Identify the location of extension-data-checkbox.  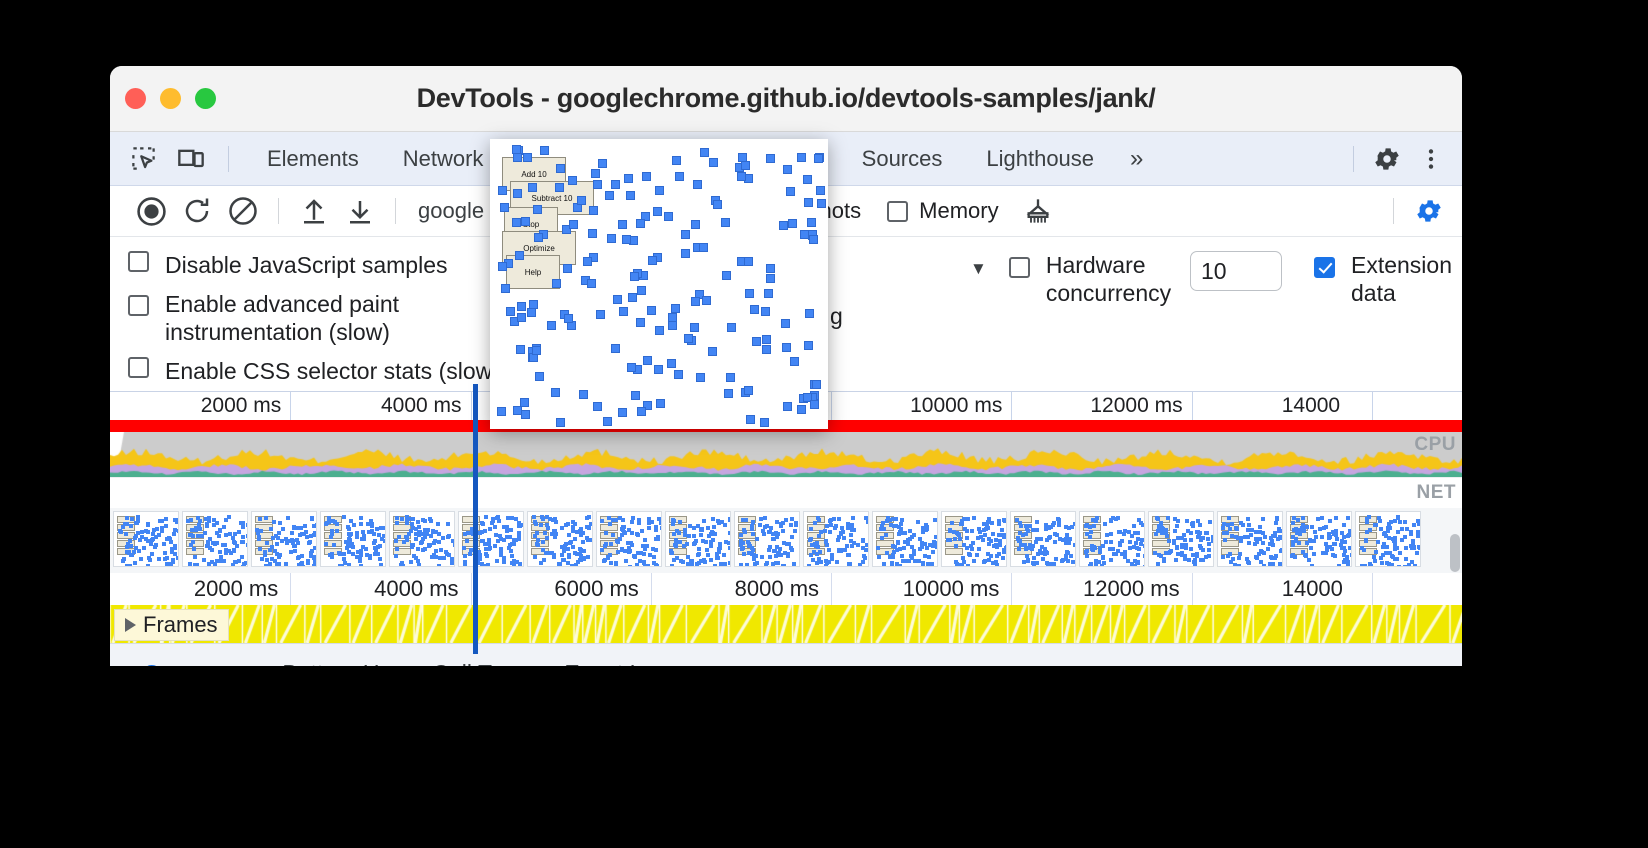
(1324, 267).